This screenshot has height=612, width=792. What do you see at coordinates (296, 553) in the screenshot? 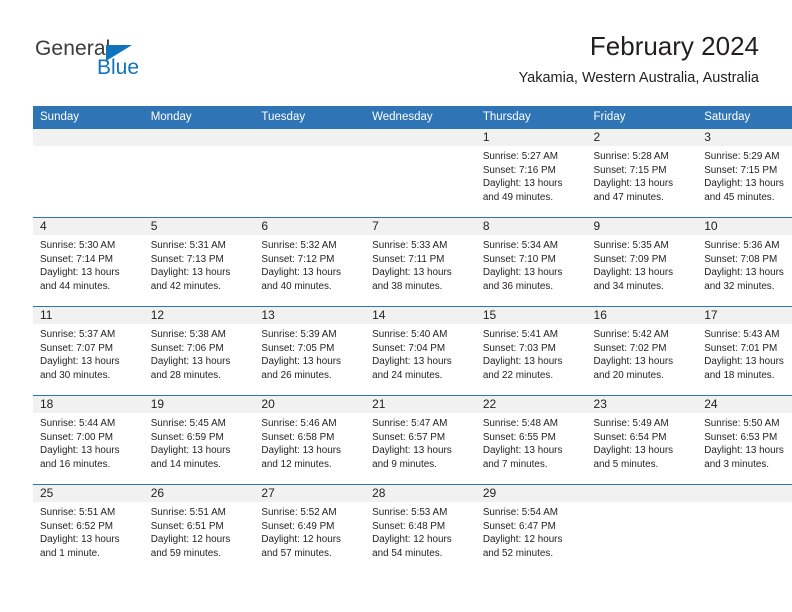
I see `daylight-text: and 57 minutes.` at bounding box center [296, 553].